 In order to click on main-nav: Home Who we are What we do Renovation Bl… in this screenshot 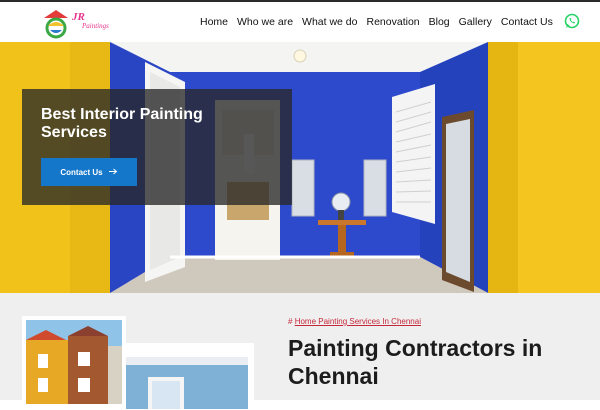, I will do `click(381, 22)`.